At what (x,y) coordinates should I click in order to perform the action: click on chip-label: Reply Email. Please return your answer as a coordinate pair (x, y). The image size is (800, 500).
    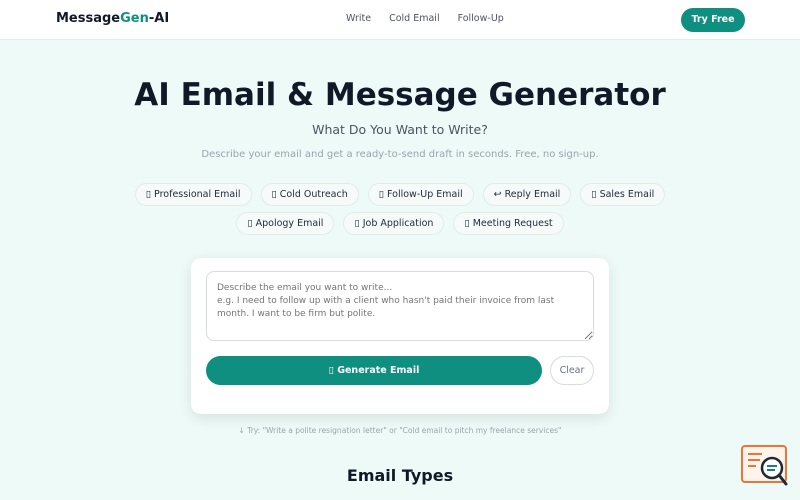
    Looking at the image, I should click on (532, 194).